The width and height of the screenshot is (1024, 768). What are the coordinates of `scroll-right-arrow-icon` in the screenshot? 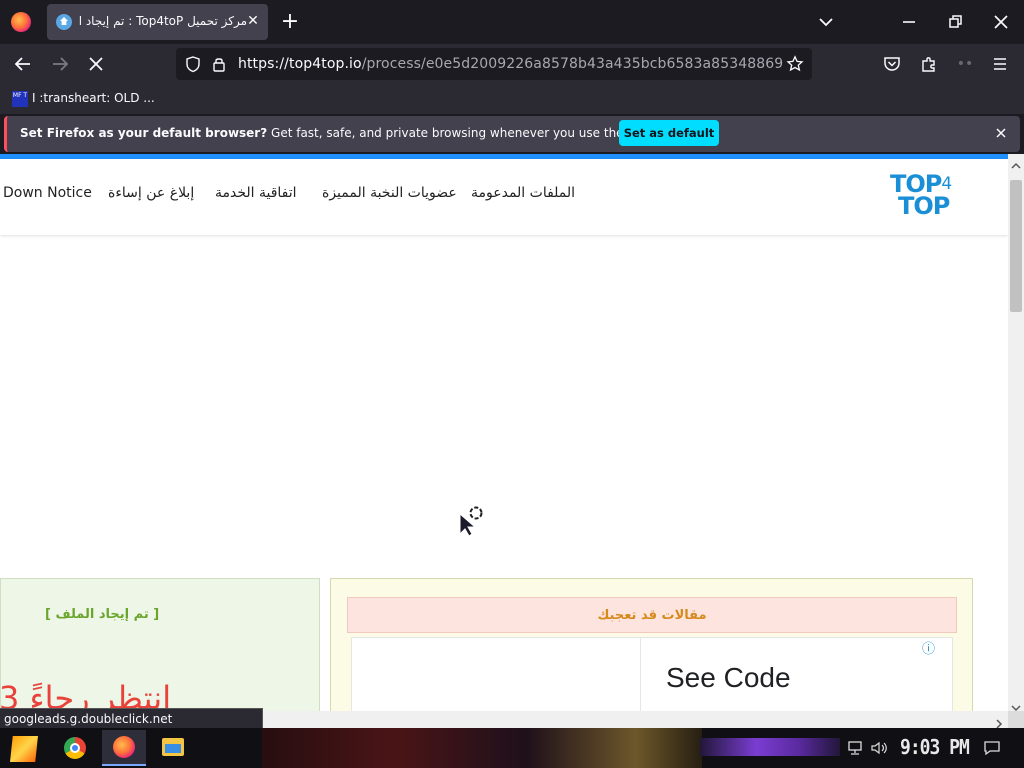 It's located at (999, 721).